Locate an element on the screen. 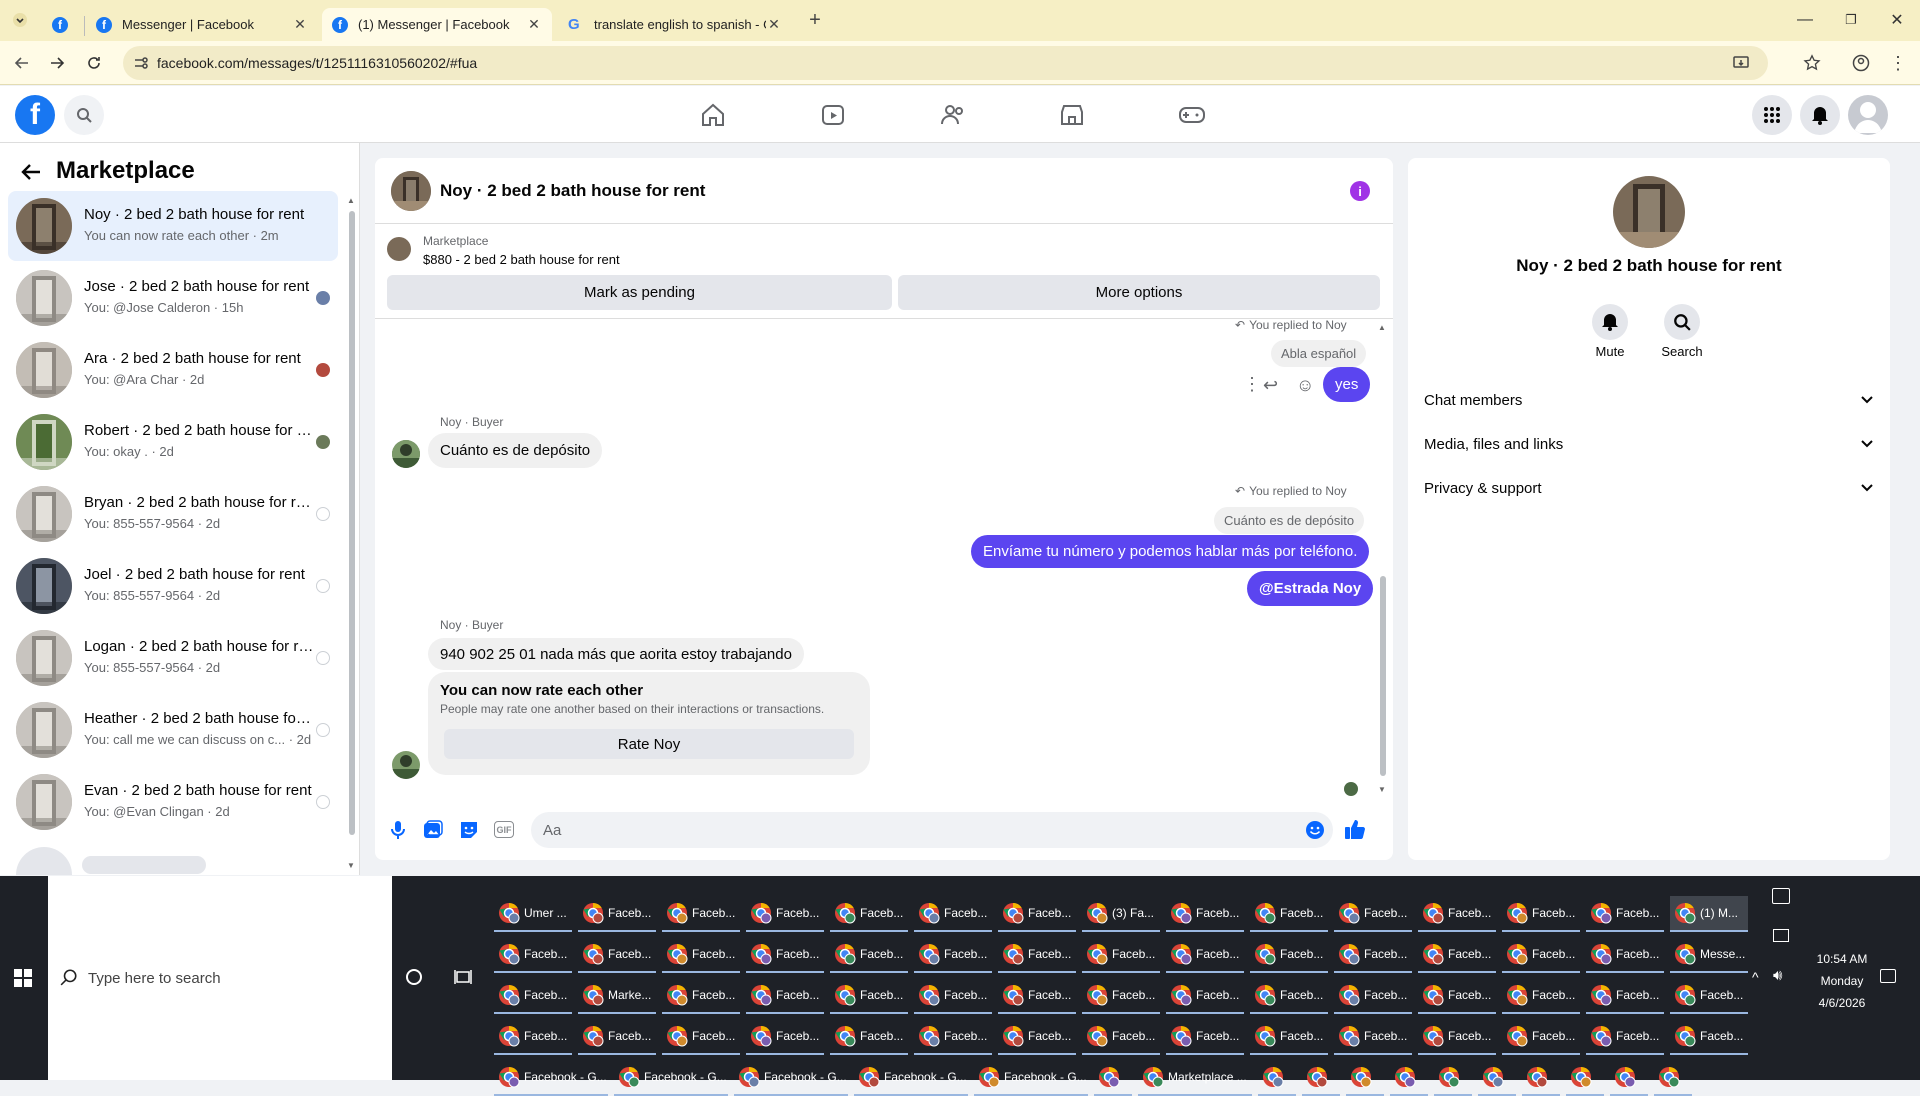 Image resolution: width=1920 pixels, height=1096 pixels. site-info-icon is located at coordinates (141, 63).